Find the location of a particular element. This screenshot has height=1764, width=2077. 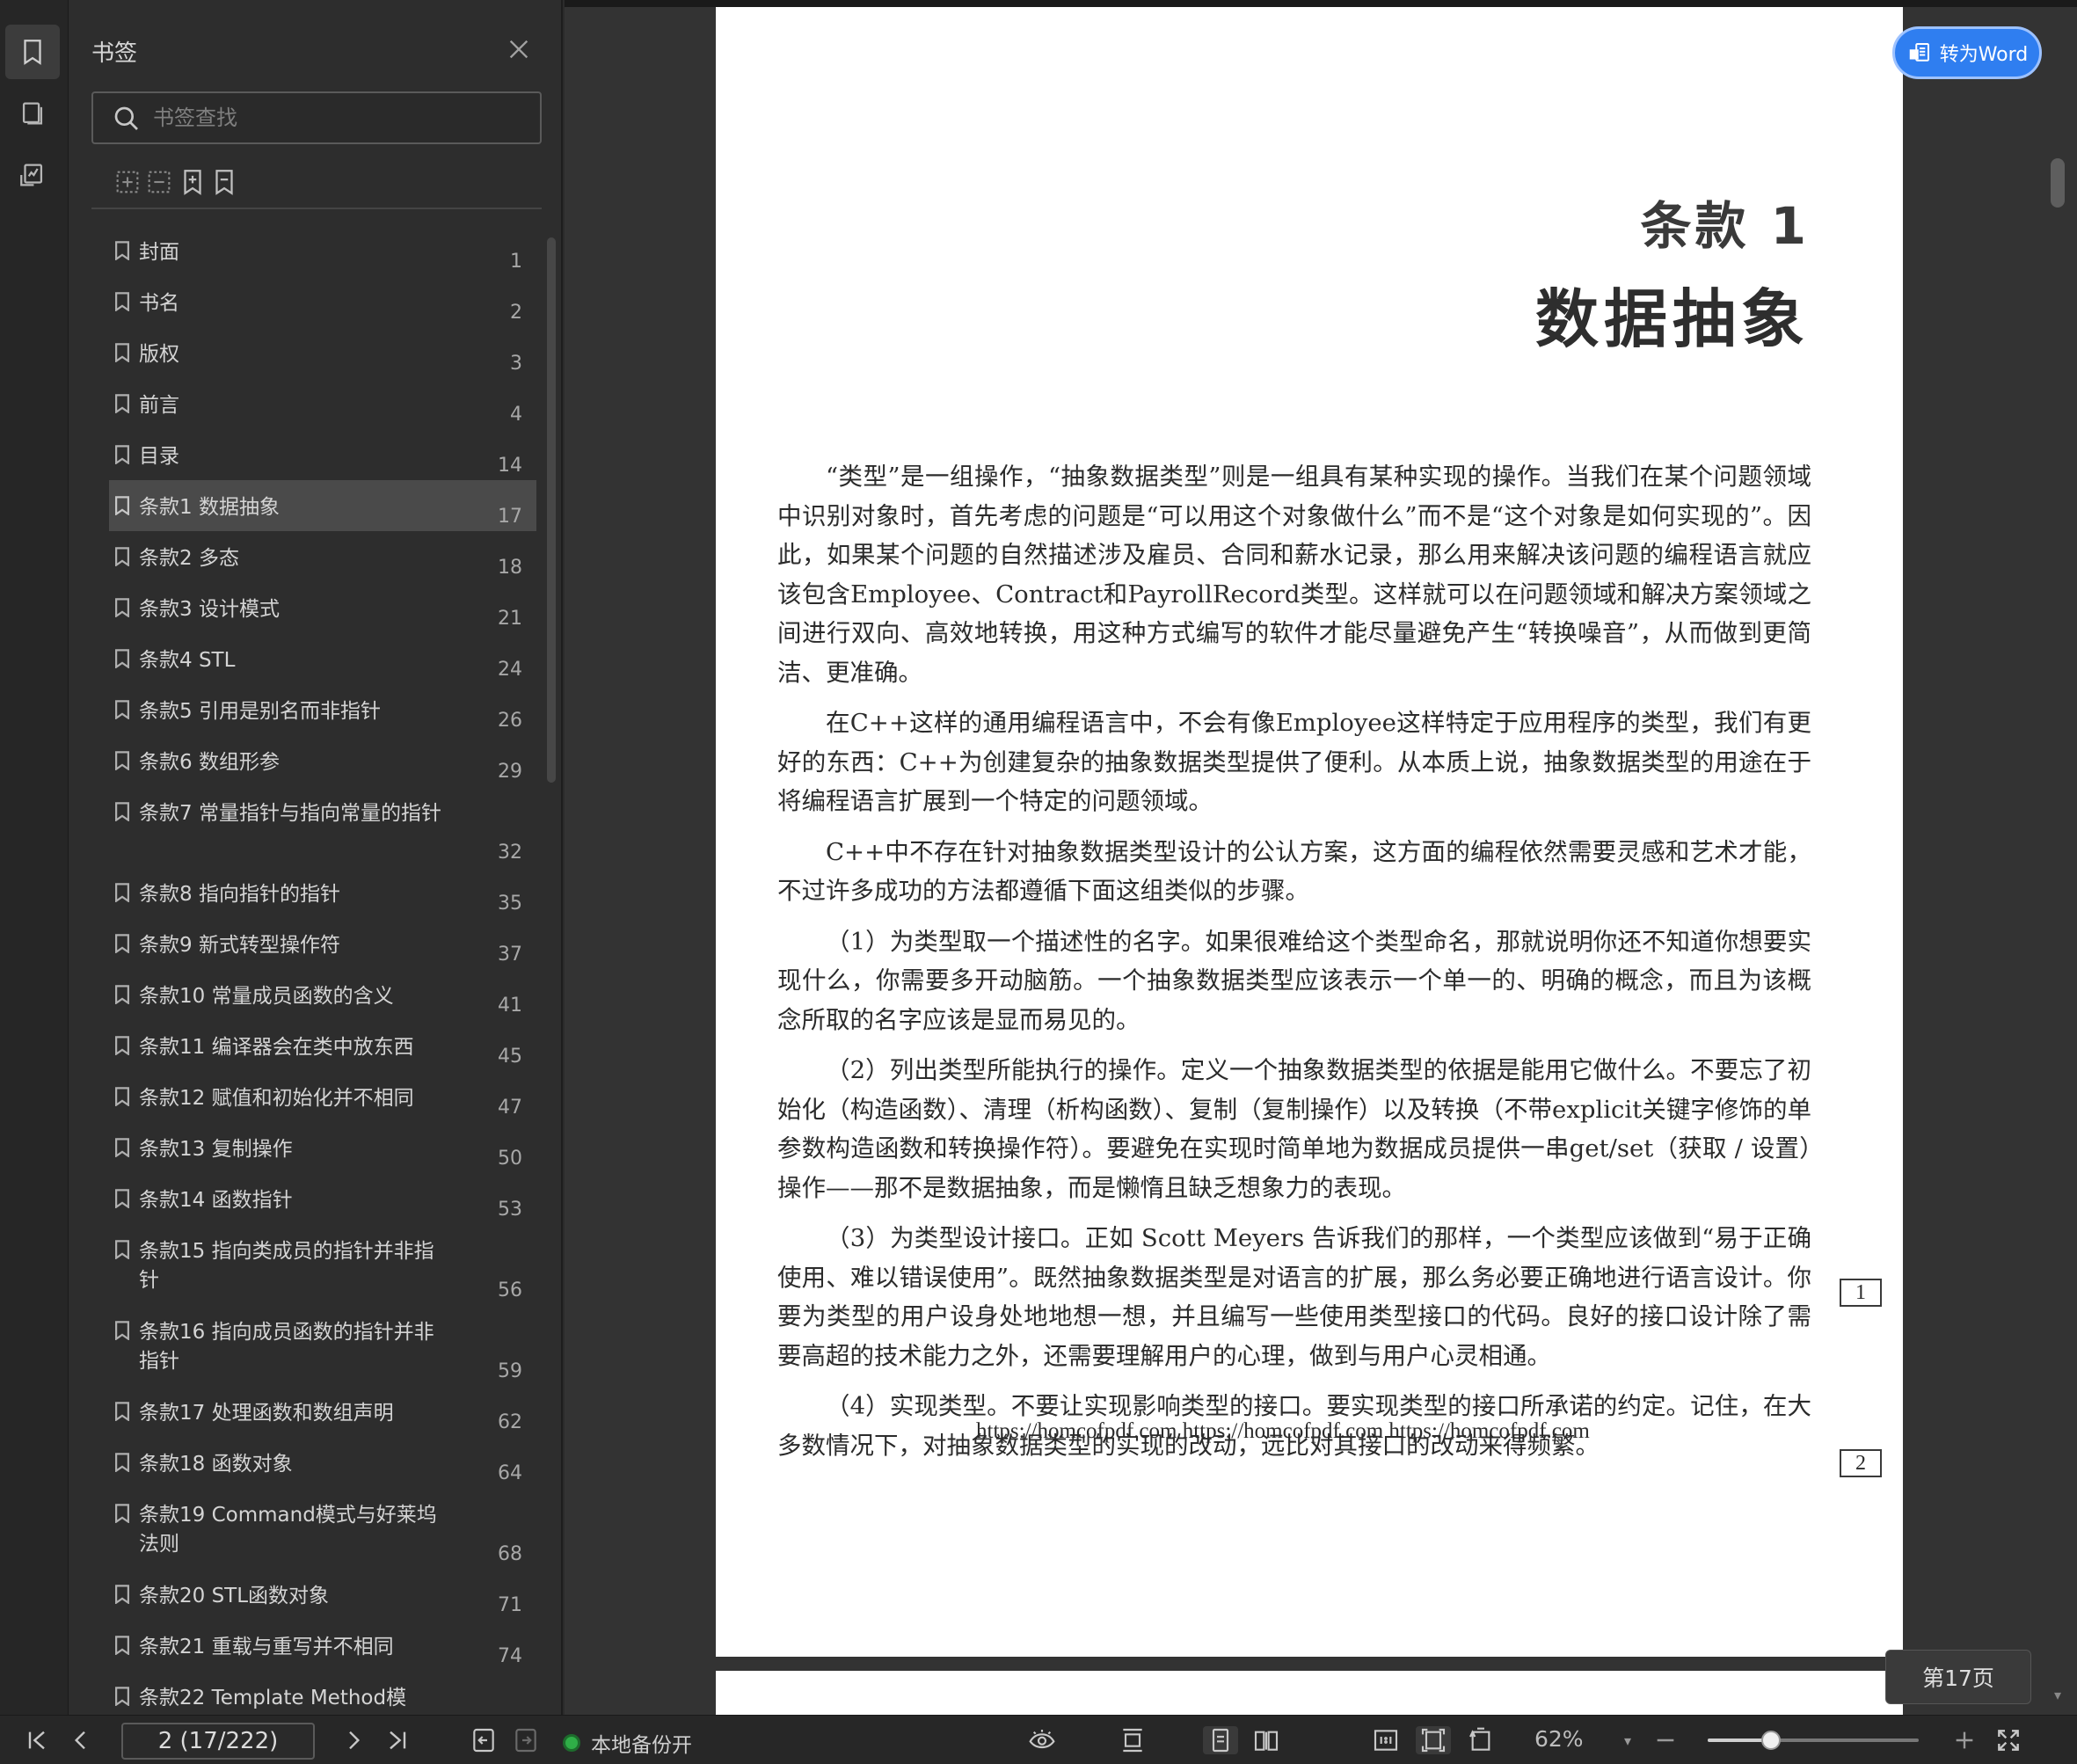

word-convert-icon is located at coordinates (1919, 52).